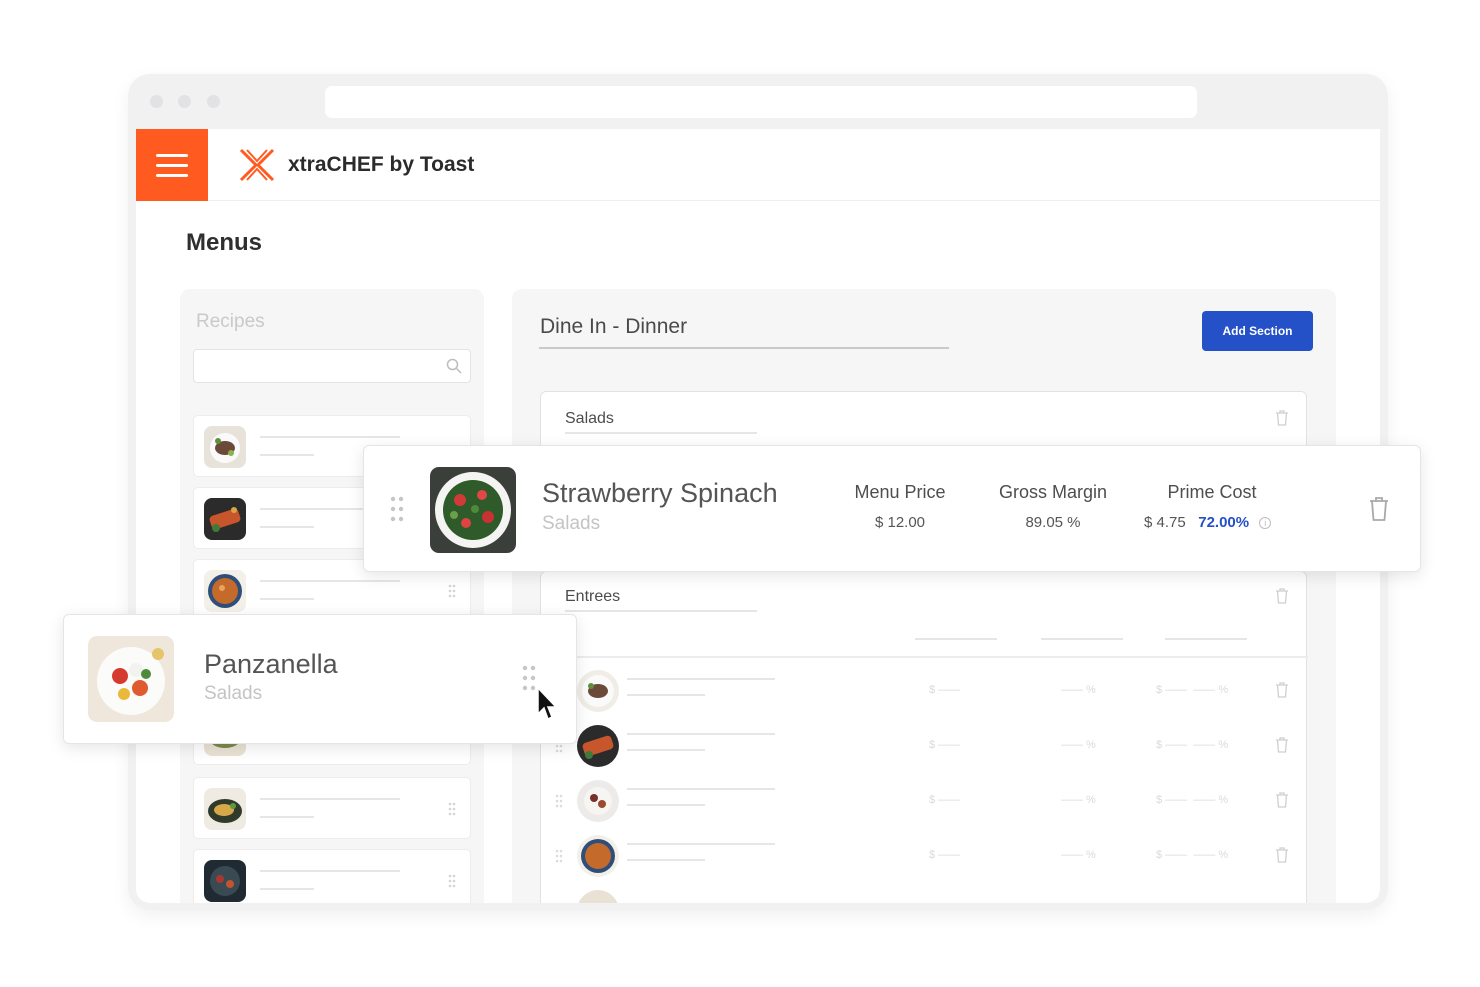  Describe the element at coordinates (381, 164) in the screenshot. I see `brand-name: xtraCHEF by Toast` at that location.